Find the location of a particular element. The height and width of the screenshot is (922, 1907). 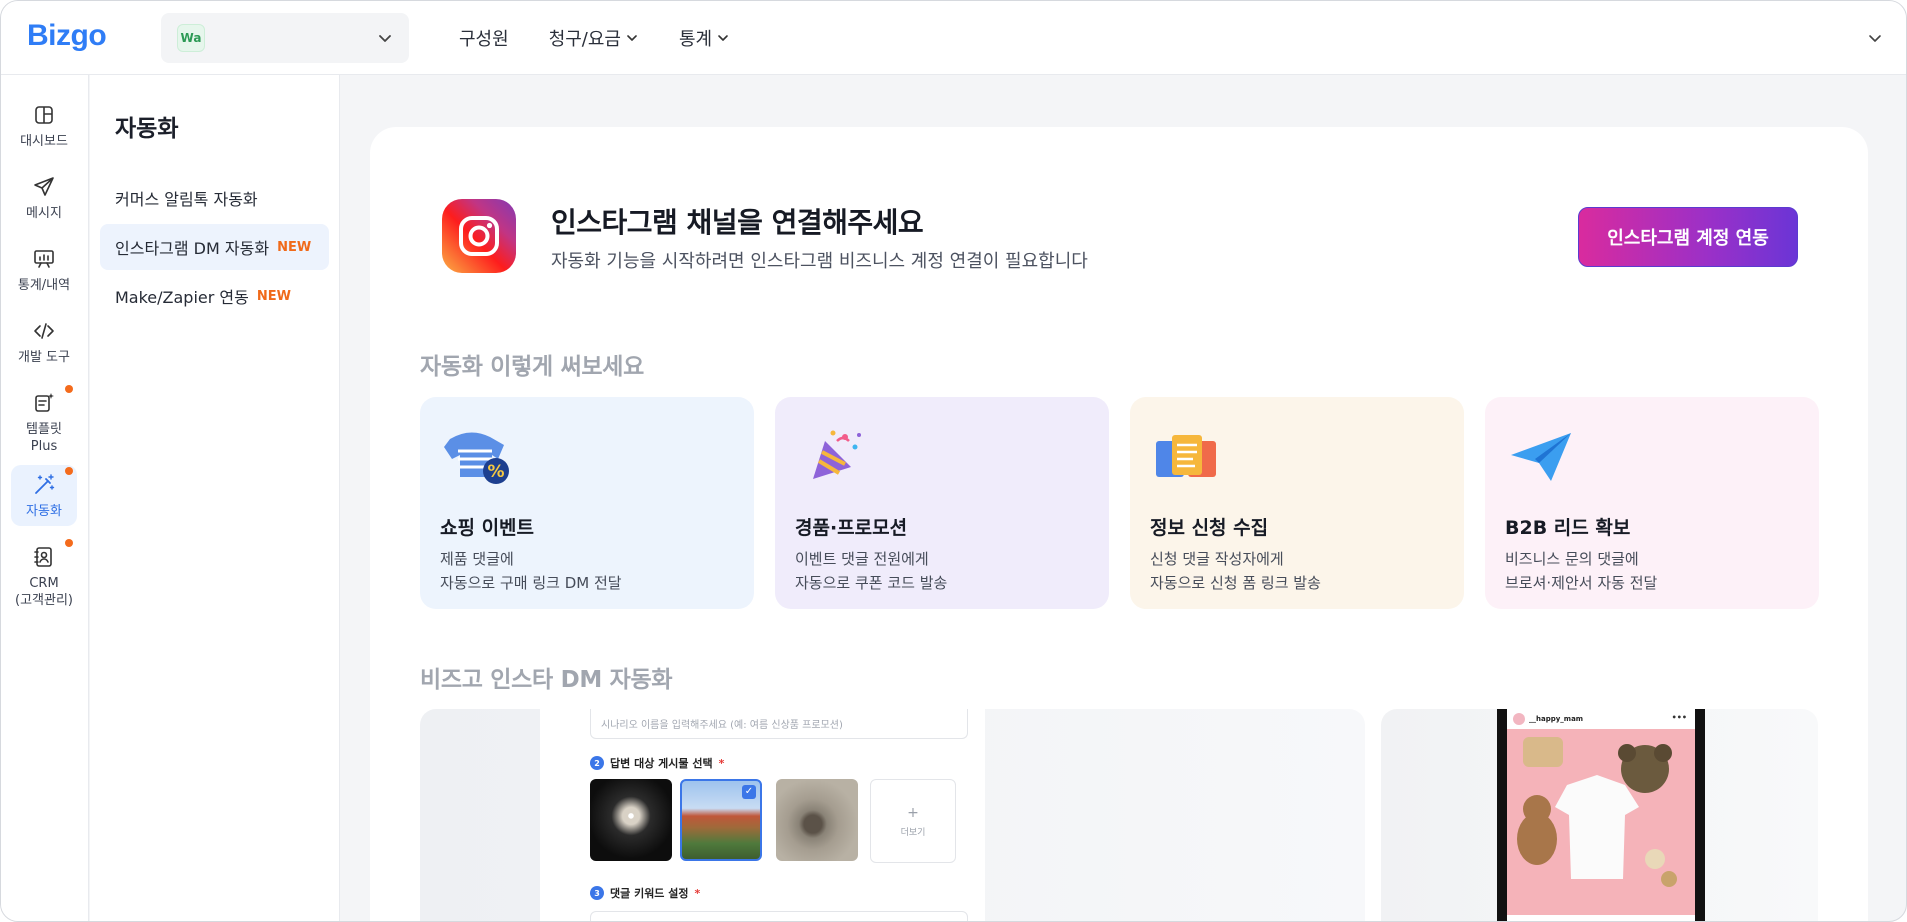

subnav-item-make-zapier: Make/Zapier 연동 NEW is located at coordinates (214, 296).